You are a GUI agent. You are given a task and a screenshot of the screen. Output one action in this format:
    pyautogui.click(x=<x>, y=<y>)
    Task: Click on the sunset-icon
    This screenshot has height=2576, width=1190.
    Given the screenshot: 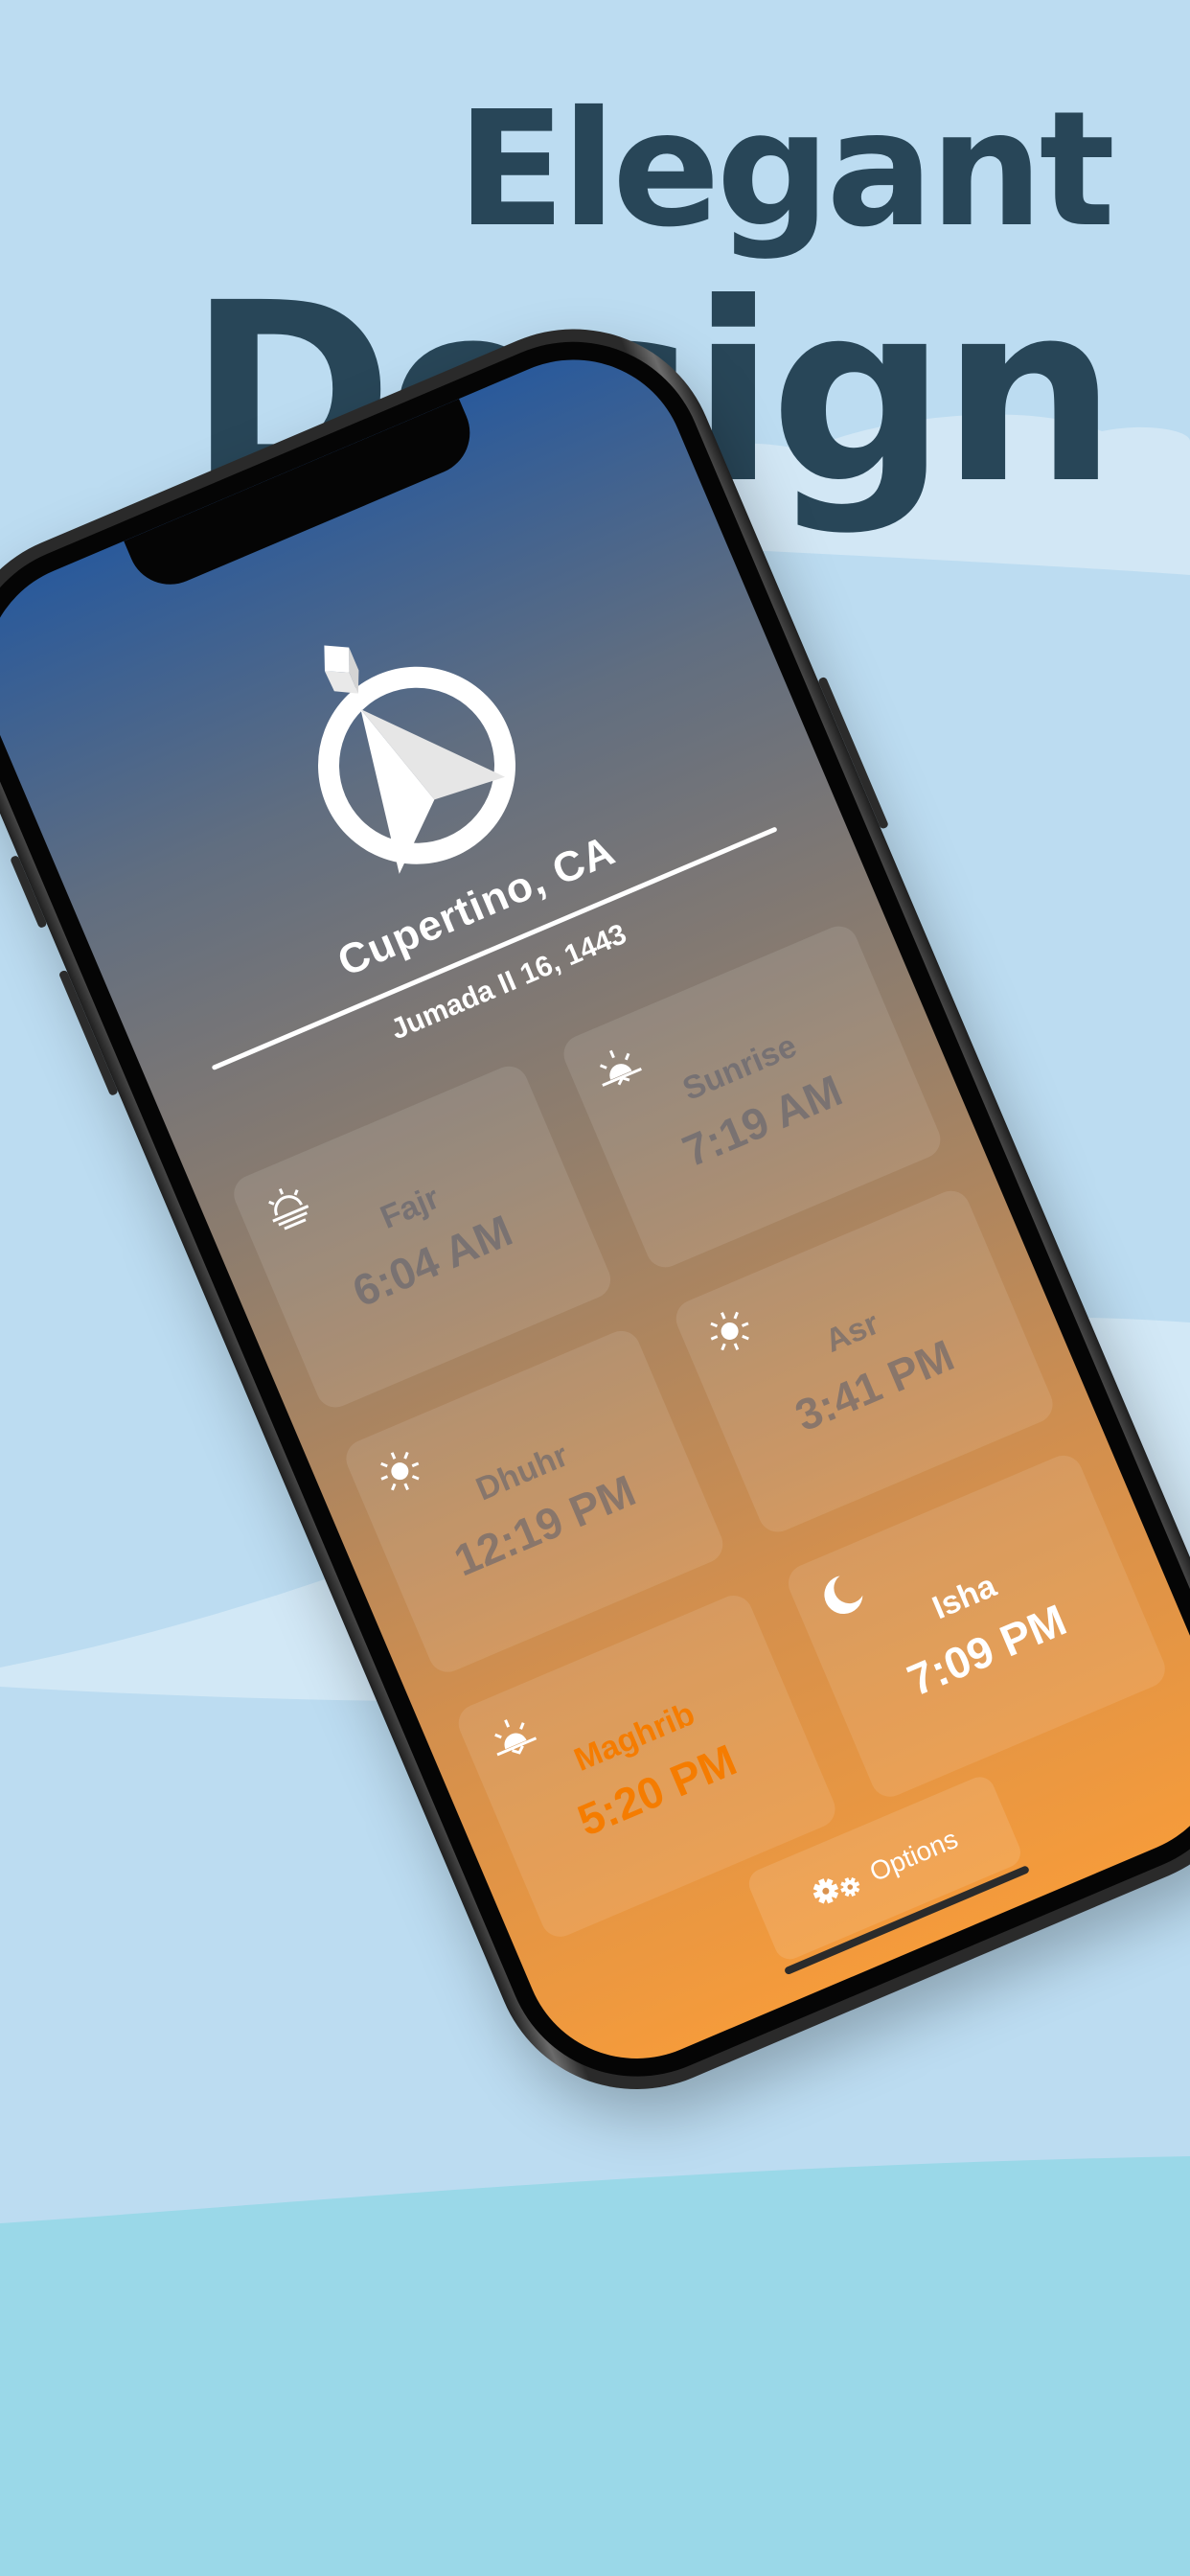 What is the action you would take?
    pyautogui.click(x=516, y=1738)
    